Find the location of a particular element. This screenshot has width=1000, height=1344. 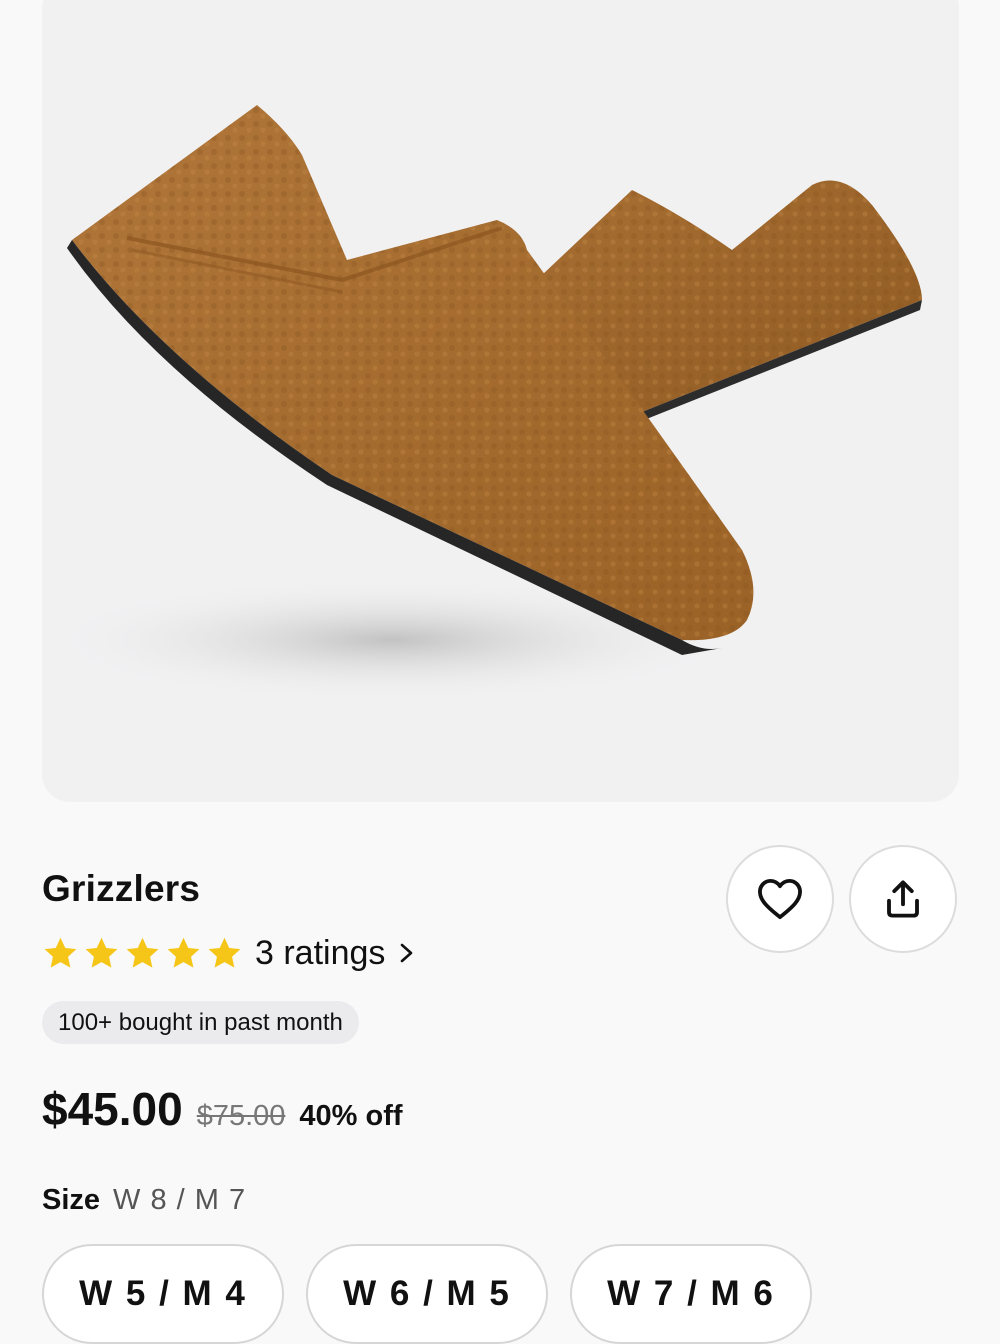

product-title: Grizzlers is located at coordinates (121, 888).